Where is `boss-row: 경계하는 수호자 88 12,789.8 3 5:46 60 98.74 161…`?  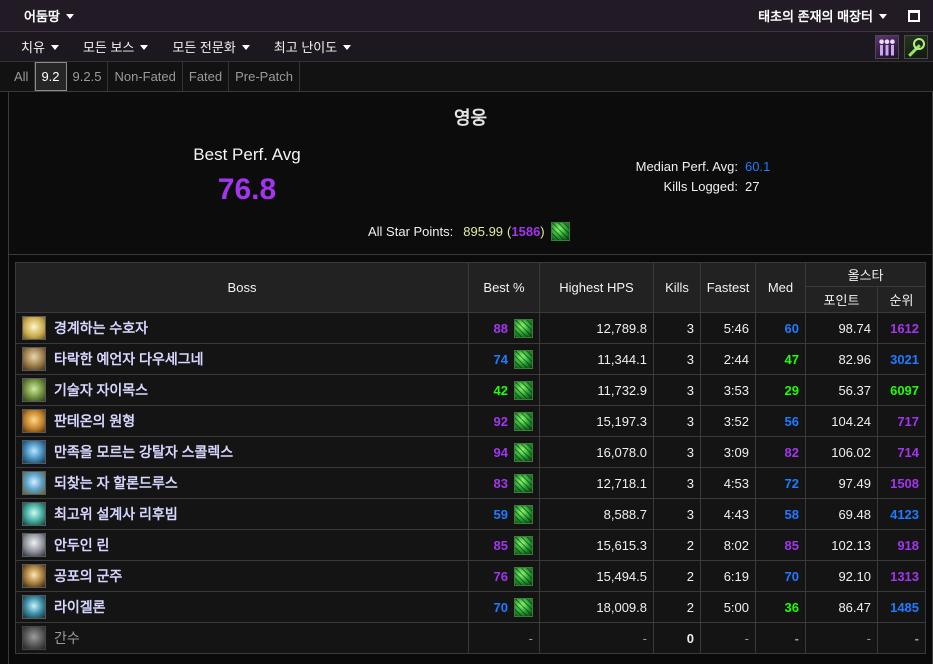 boss-row: 경계하는 수호자 88 12,789.8 3 5:46 60 98.74 161… is located at coordinates (471, 328).